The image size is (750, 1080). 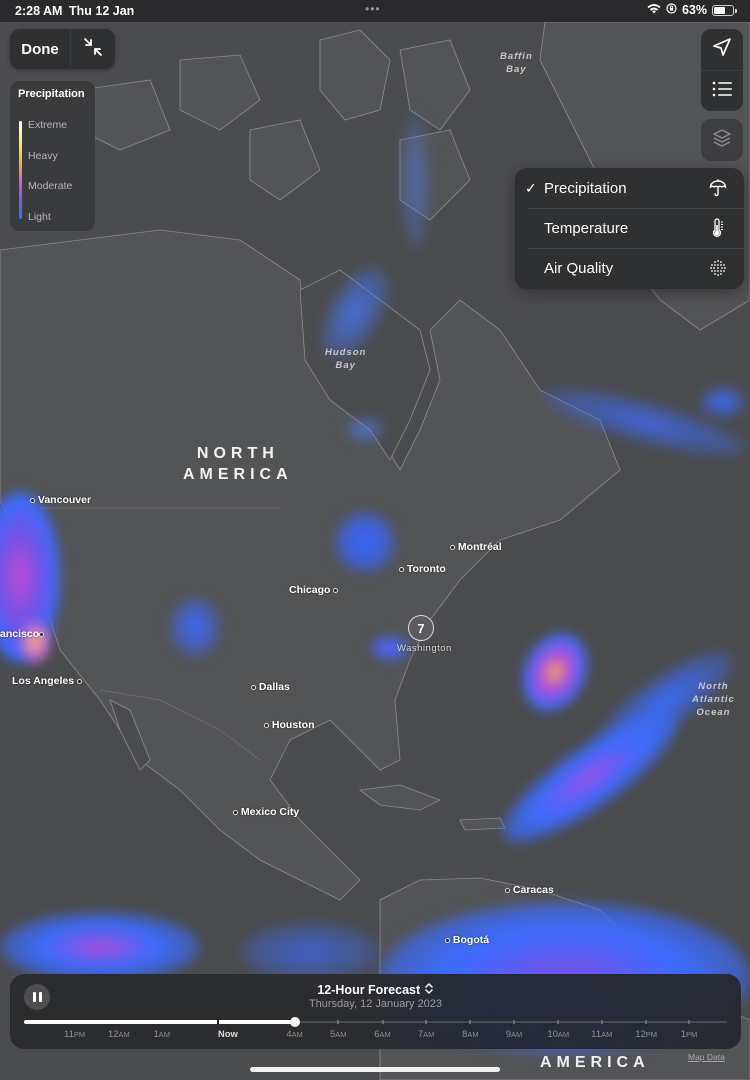 I want to click on checkmark-icon: ✓, so click(x=531, y=187).